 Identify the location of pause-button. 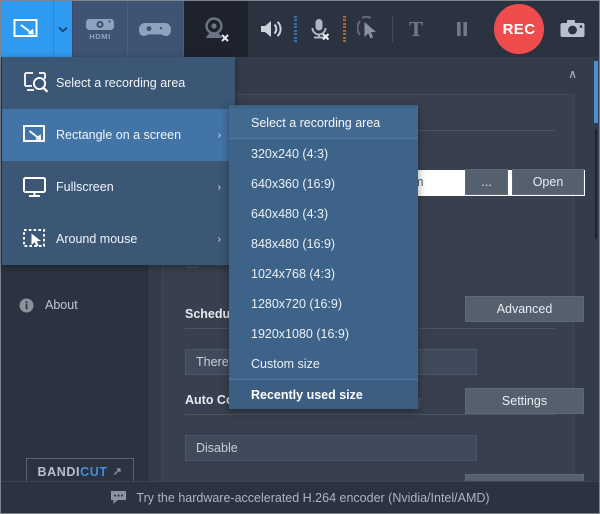
(462, 29).